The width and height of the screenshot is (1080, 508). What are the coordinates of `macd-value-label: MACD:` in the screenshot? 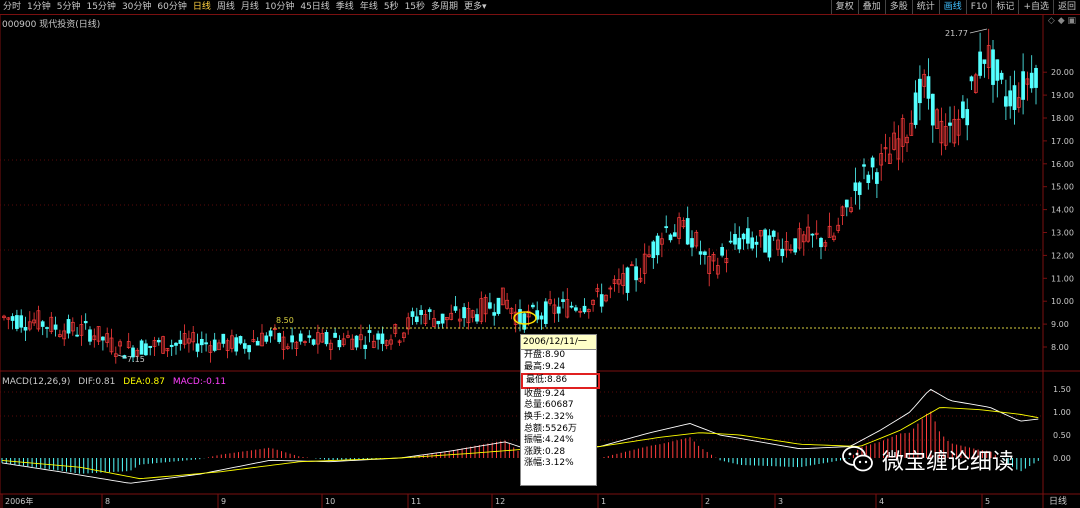 It's located at (187, 382).